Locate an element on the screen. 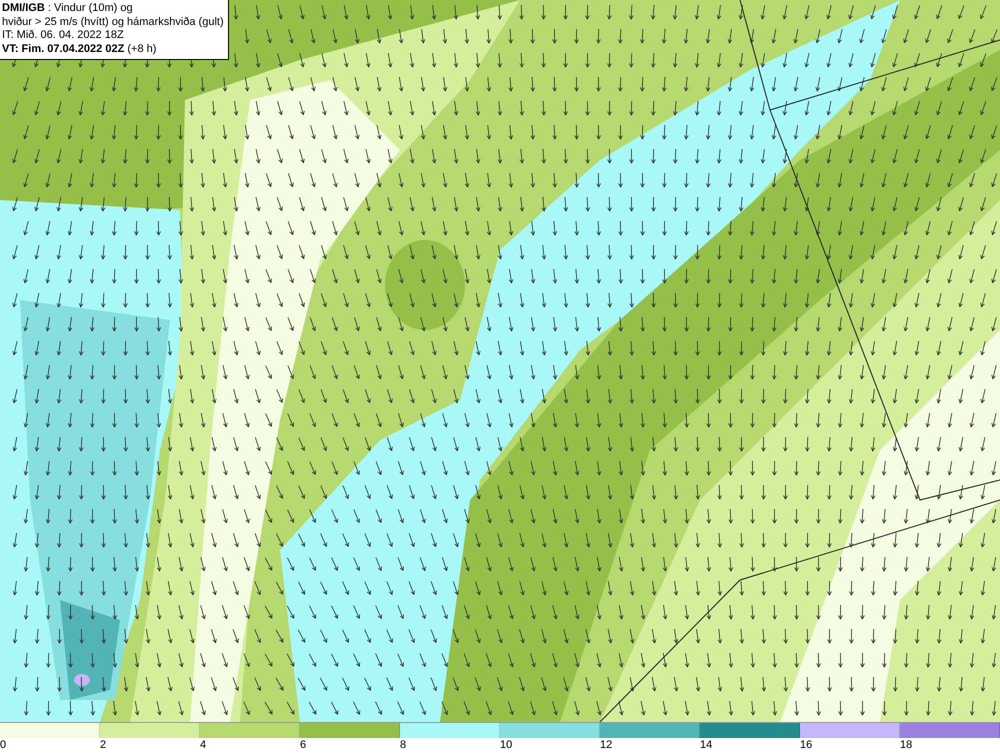 This screenshot has width=1000, height=753. legend-label: 0 is located at coordinates (3, 745).